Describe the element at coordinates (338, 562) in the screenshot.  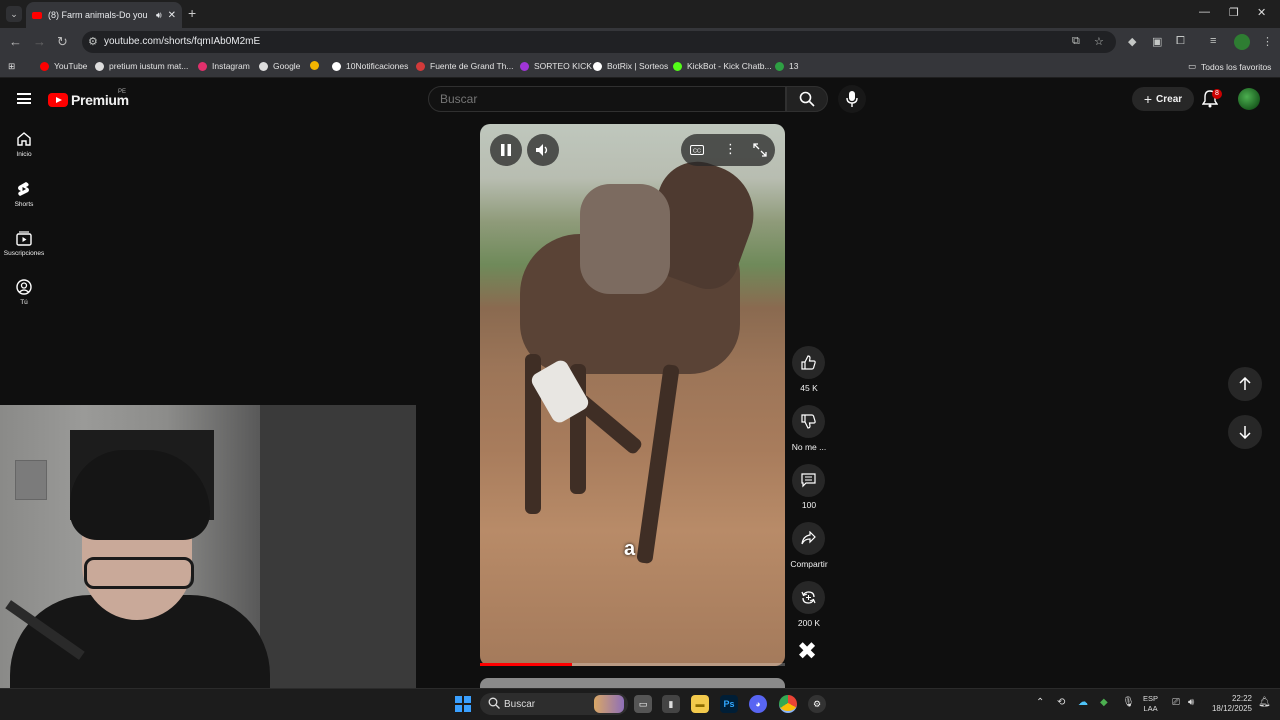
I see `webcam-background-door` at that location.